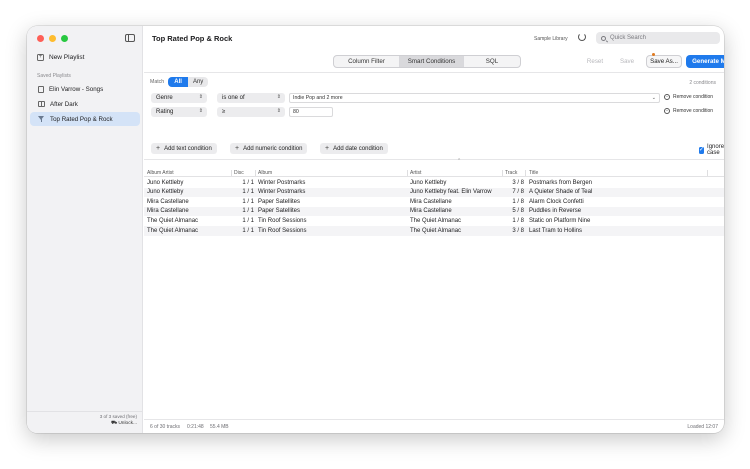 The height and width of the screenshot is (469, 750). What do you see at coordinates (658, 38) in the screenshot?
I see `search-input: Quick Search` at bounding box center [658, 38].